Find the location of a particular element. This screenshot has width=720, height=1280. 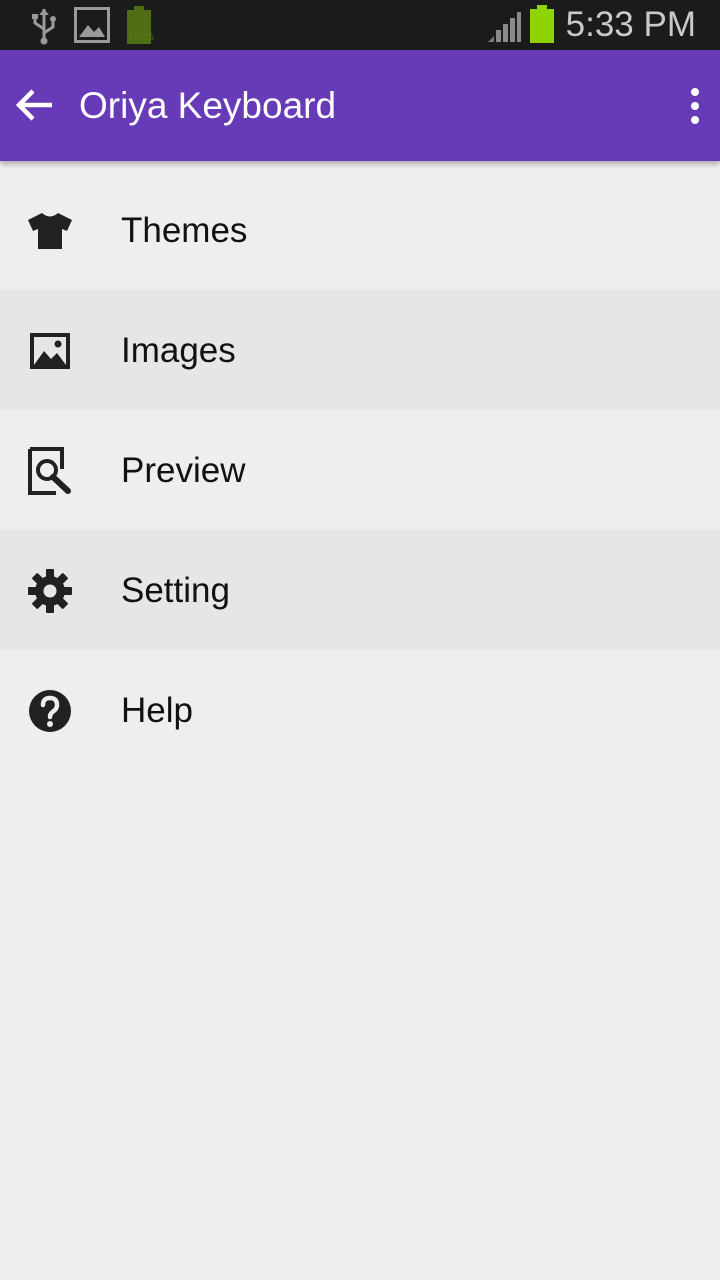

menu-item-themes: Themes is located at coordinates (360, 230).